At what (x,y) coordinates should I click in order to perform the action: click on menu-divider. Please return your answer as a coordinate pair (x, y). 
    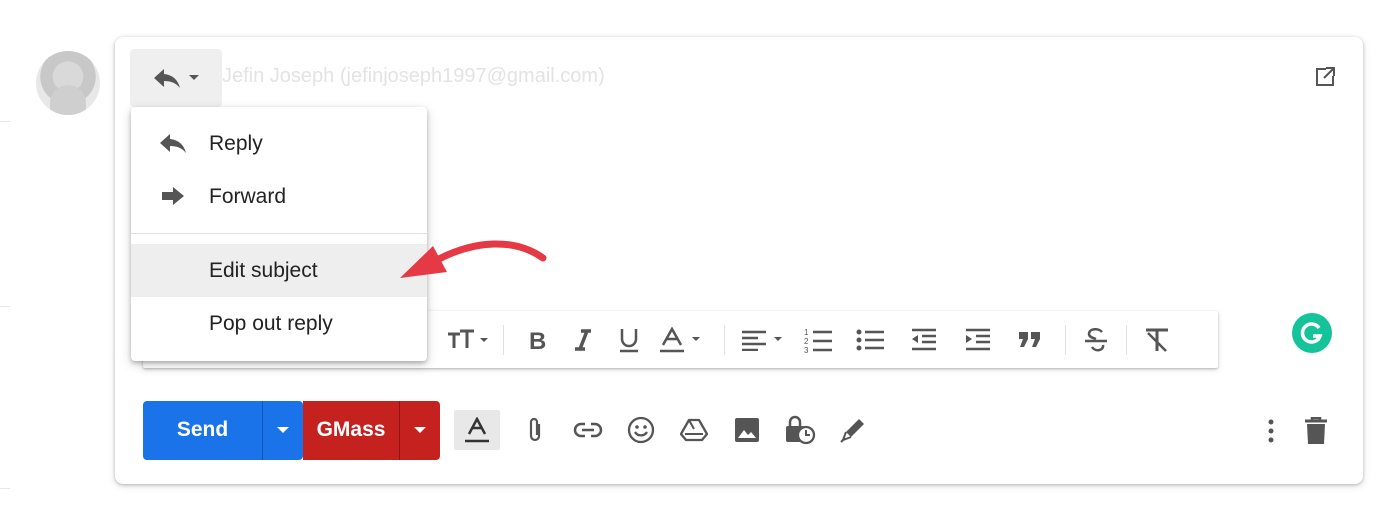
    Looking at the image, I should click on (279, 233).